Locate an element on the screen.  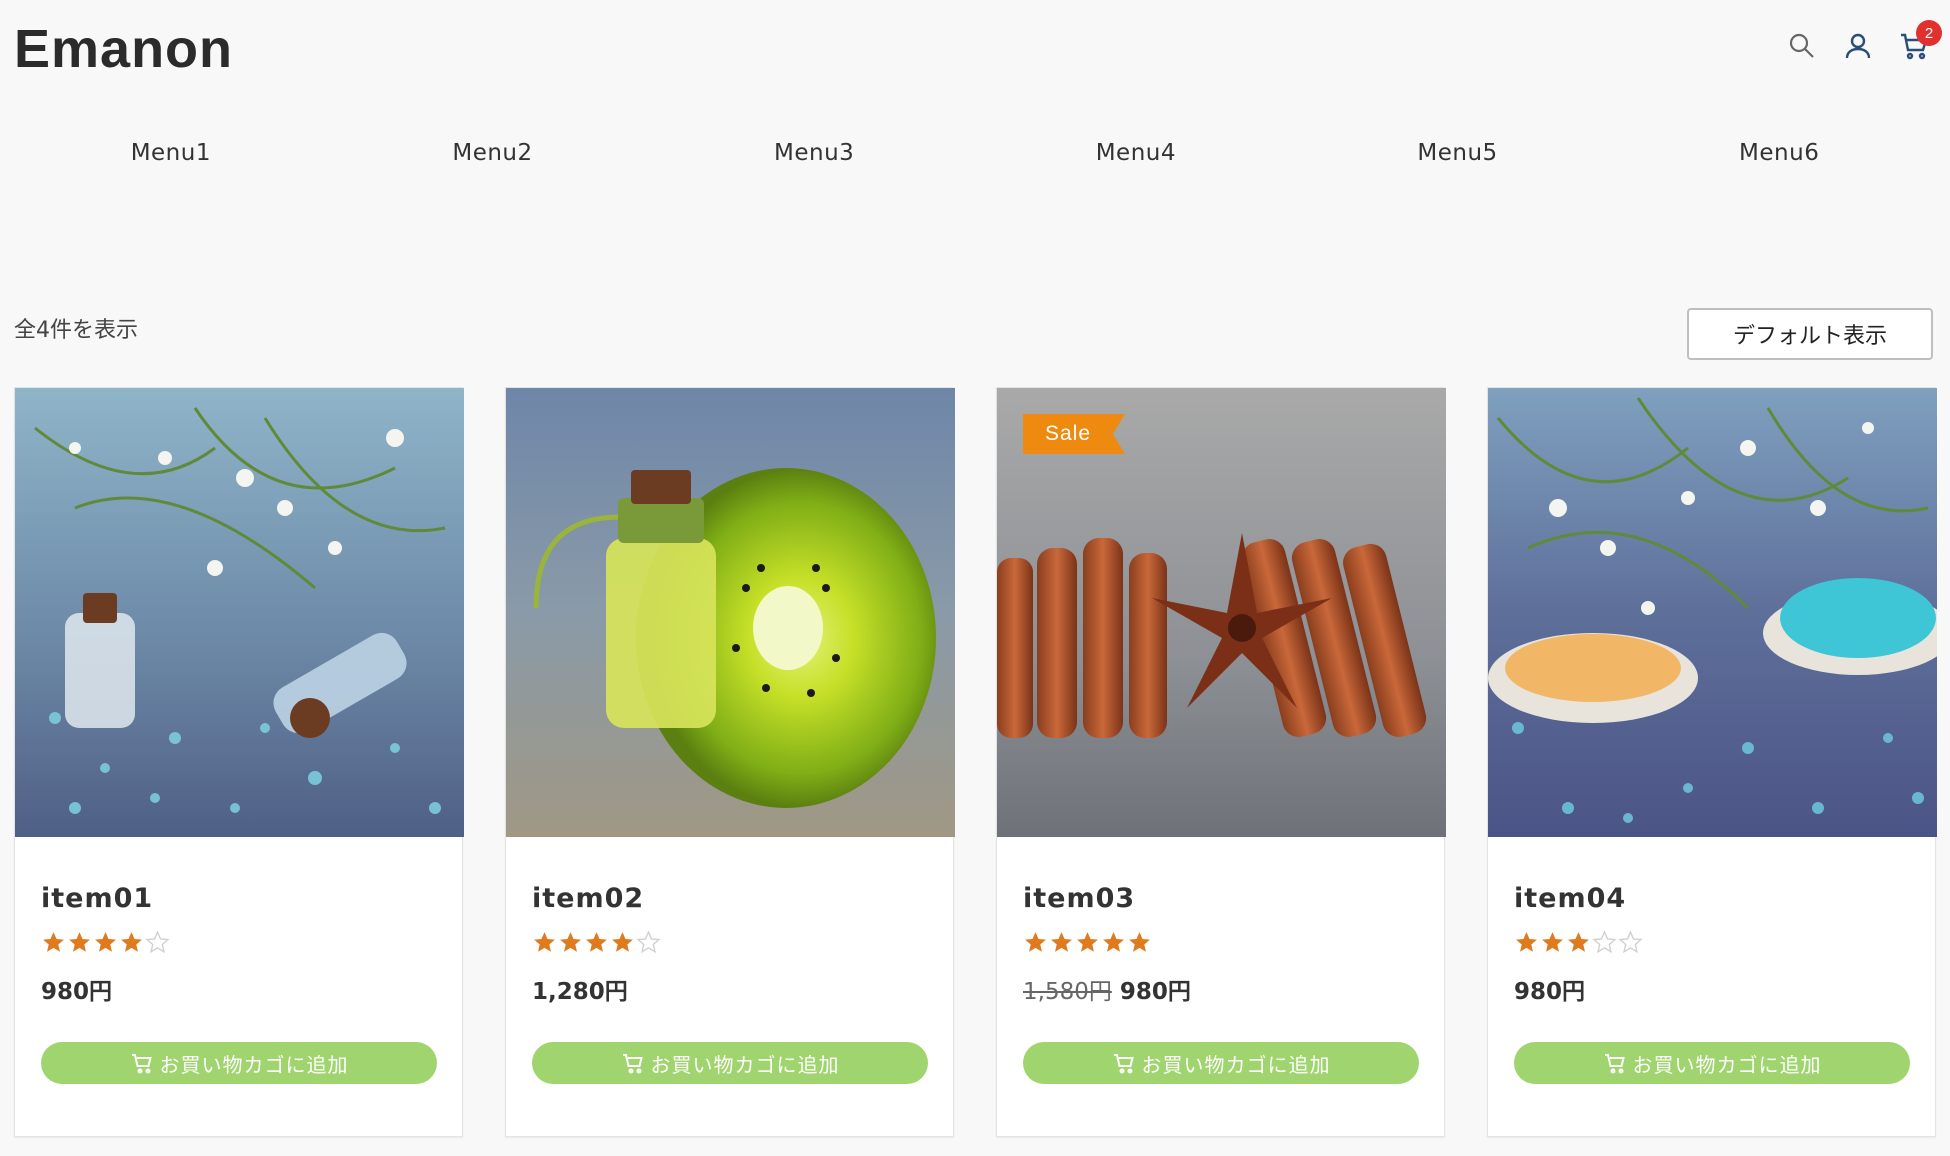
product-card: item04 980円 お買い物カゴに追加 is located at coordinates (1712, 762).